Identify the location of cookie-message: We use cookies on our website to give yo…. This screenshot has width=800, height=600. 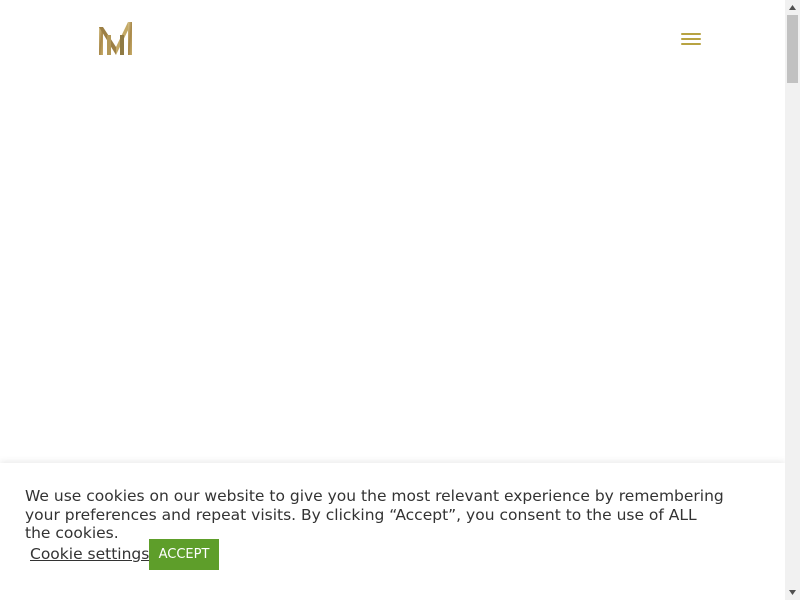
(374, 514).